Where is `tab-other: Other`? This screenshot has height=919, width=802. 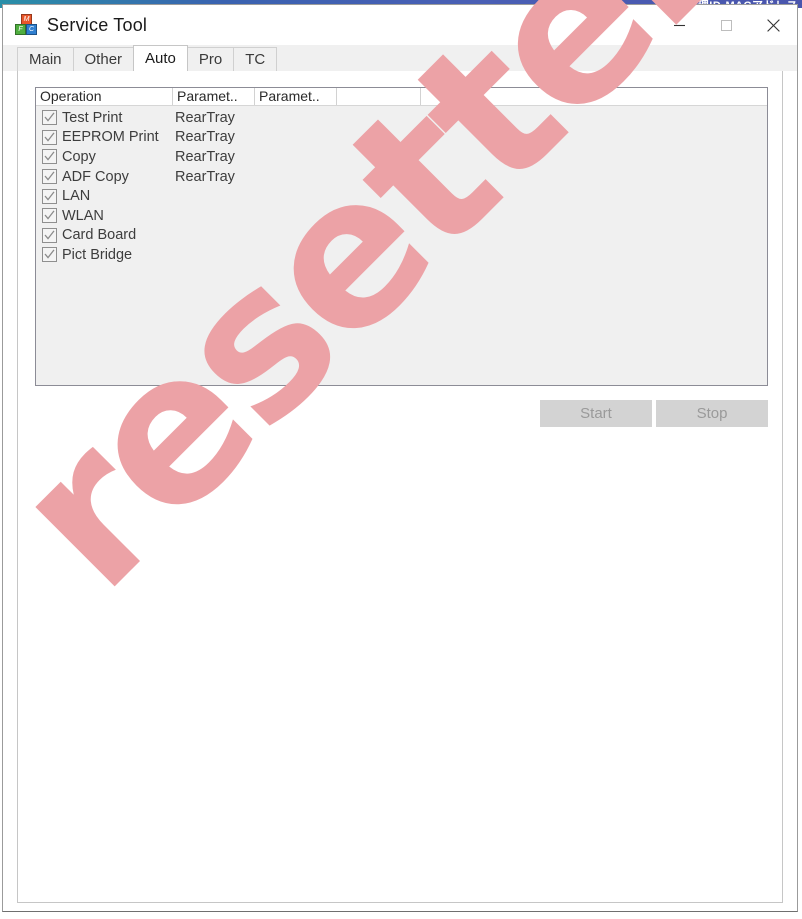
tab-other: Other is located at coordinates (103, 59).